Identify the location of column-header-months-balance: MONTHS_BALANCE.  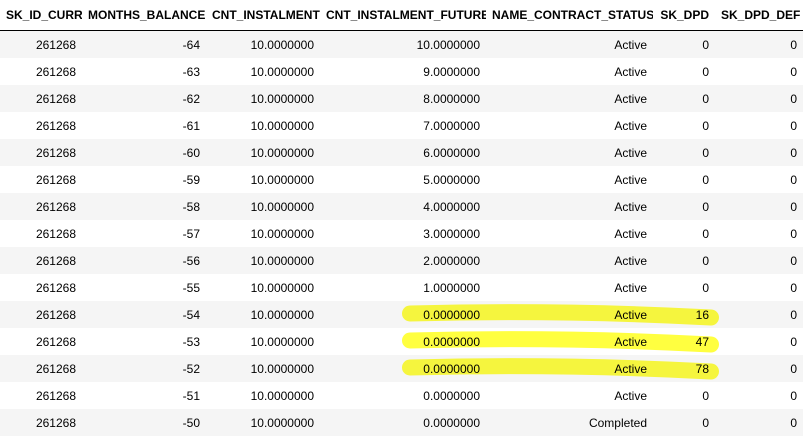
(144, 15).